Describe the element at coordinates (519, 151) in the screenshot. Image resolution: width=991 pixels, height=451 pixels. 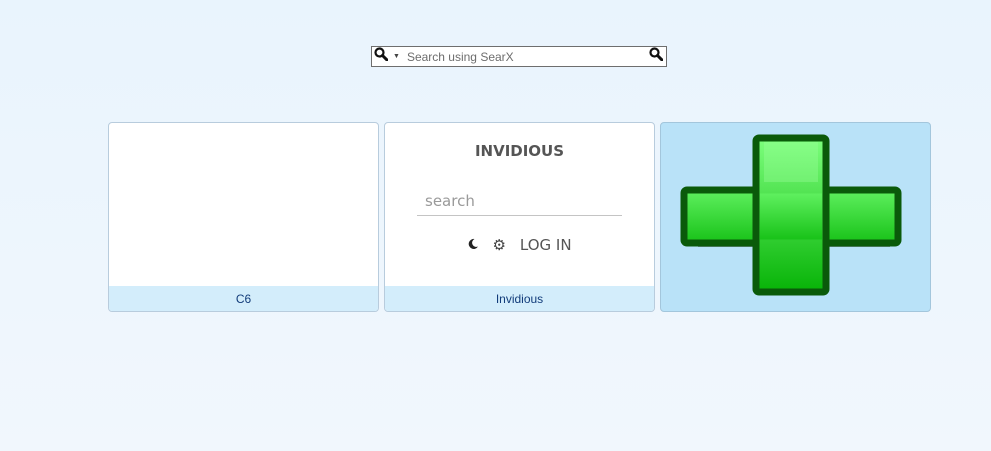
I see `invidious-title: INVIDIOUS` at that location.